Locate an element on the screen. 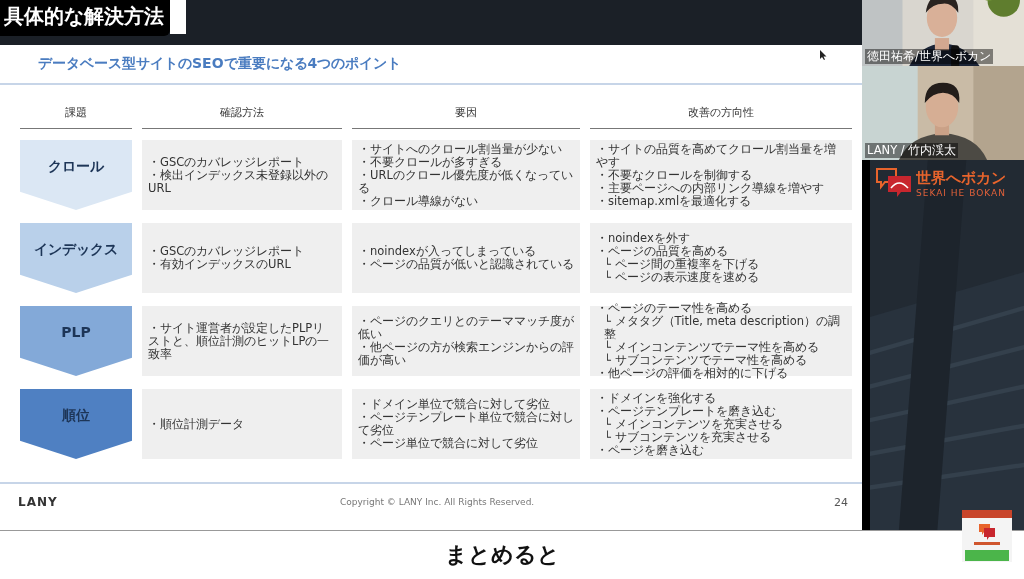 This screenshot has width=1024, height=579. column-header: 改善の方向性 is located at coordinates (721, 117).